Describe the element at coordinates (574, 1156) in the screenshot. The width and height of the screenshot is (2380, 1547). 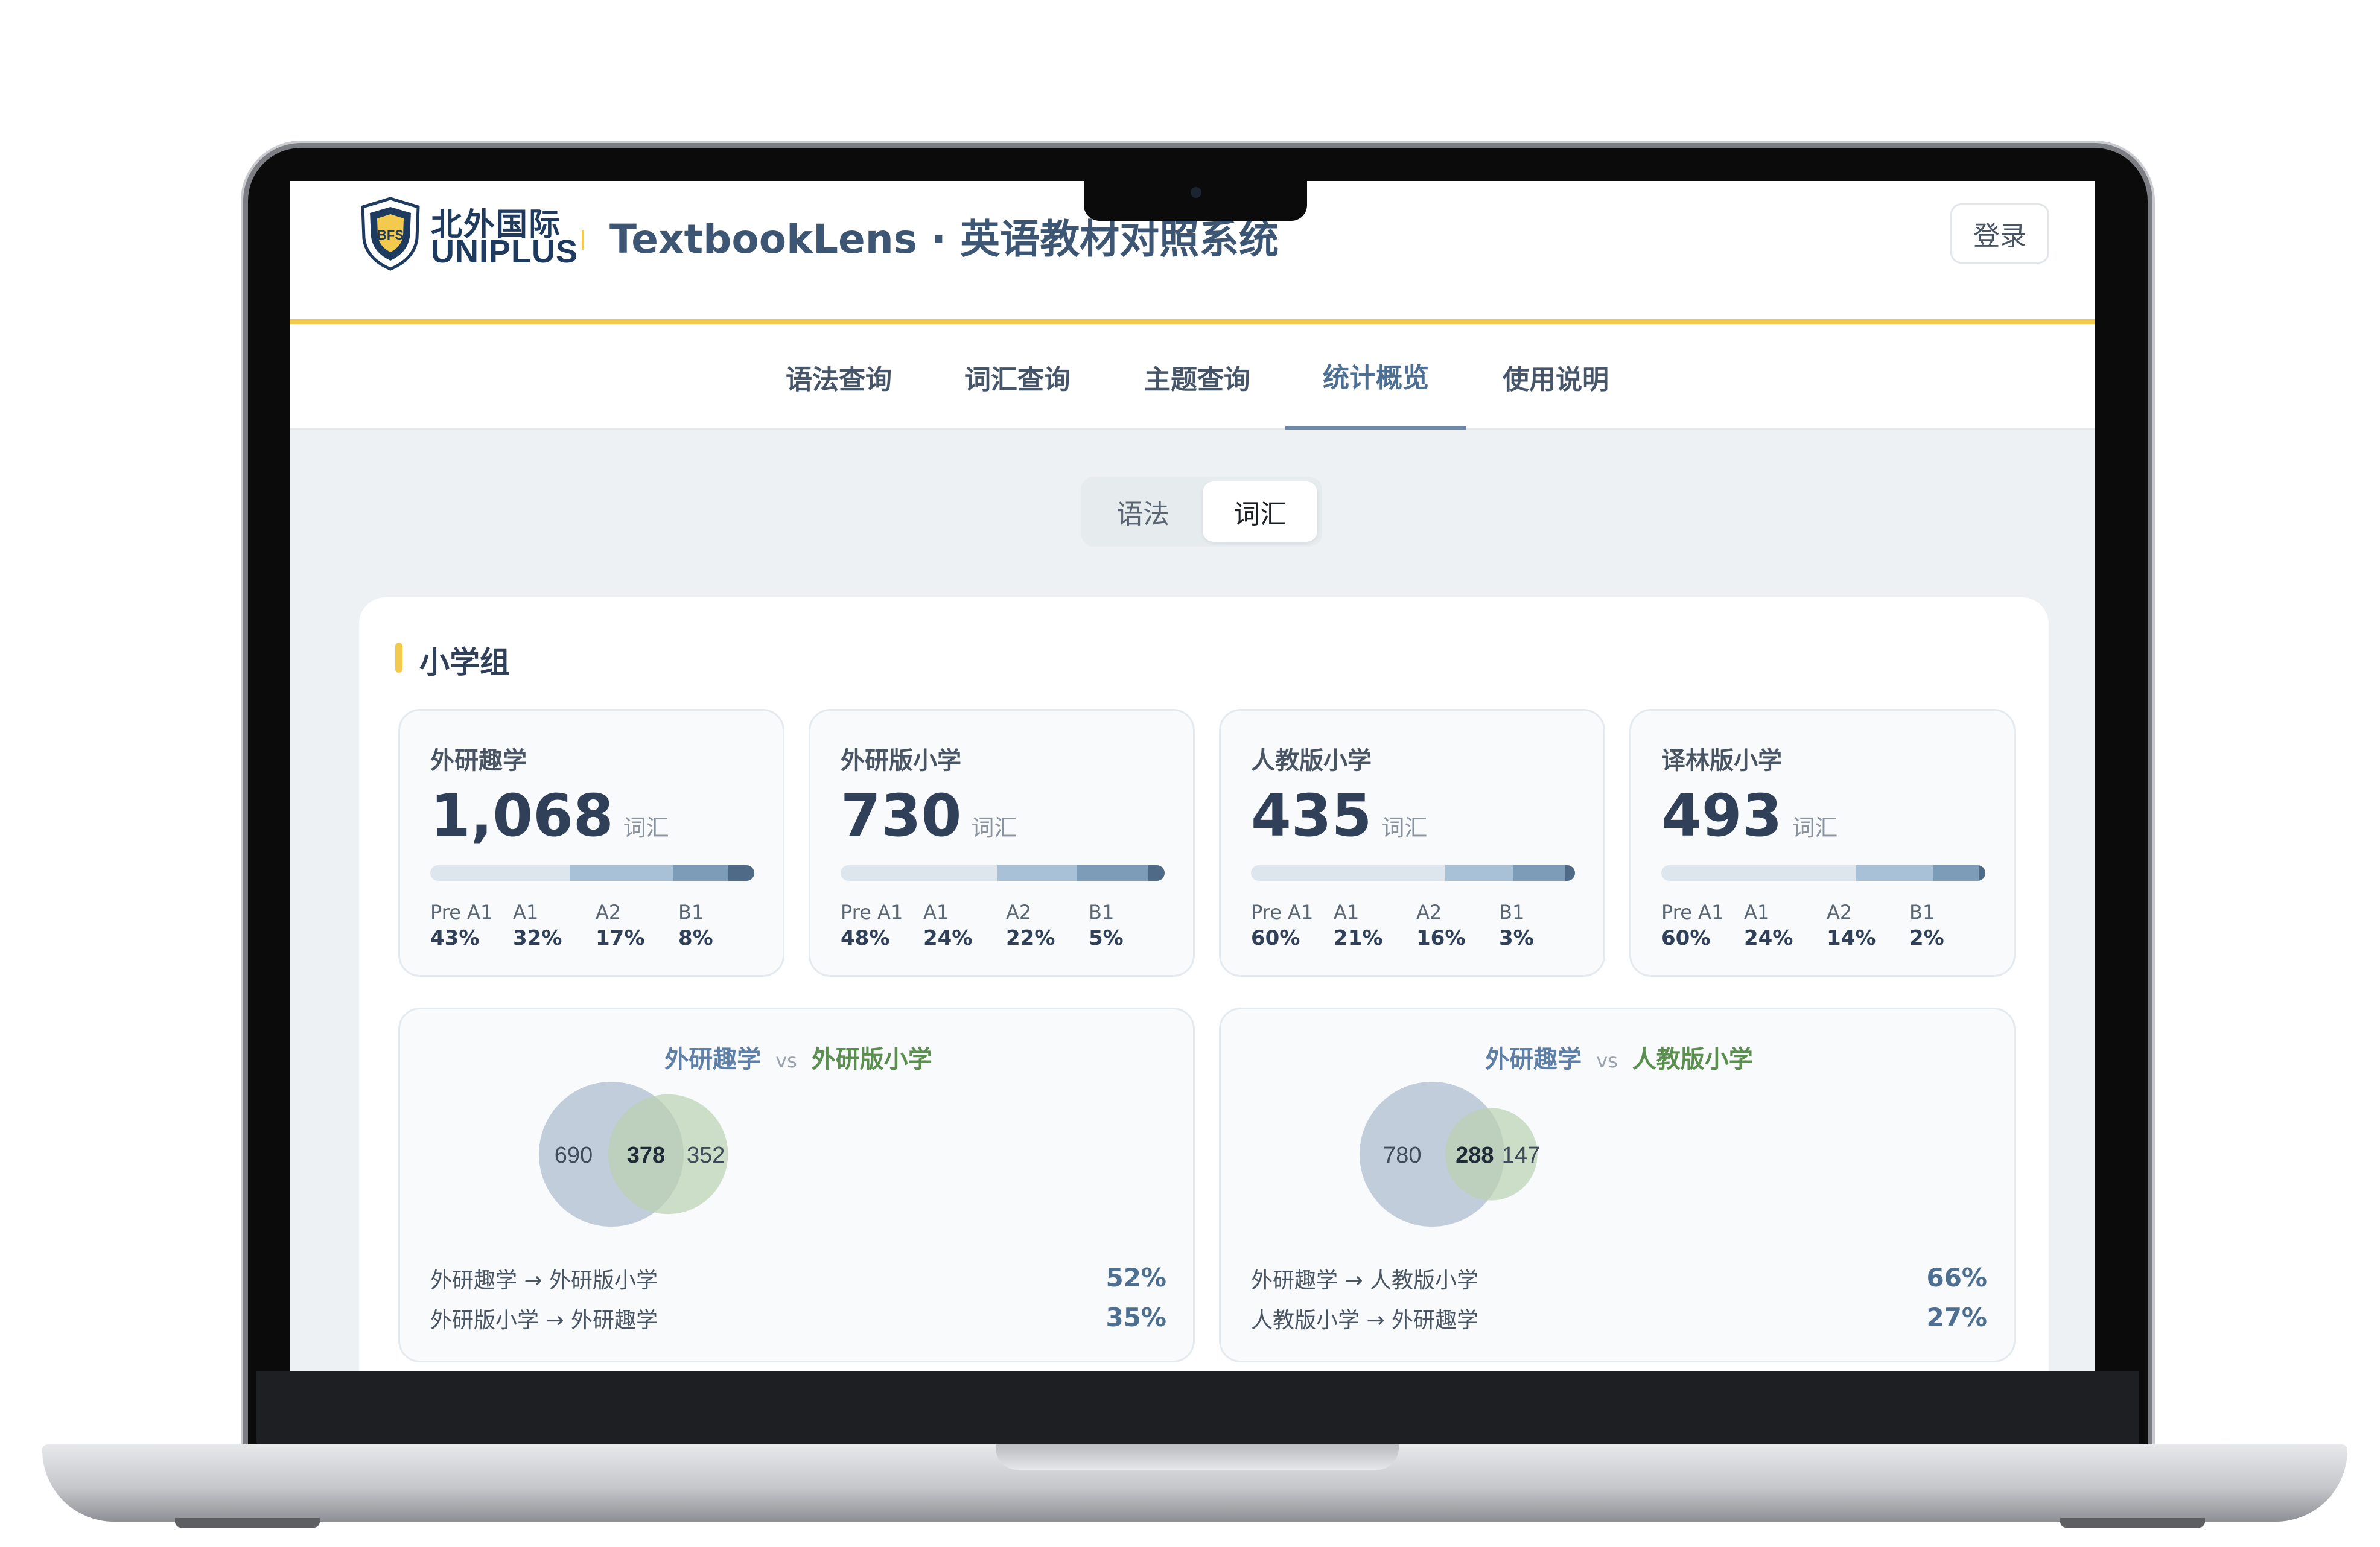
I see `venn-only-a-count: 690` at that location.